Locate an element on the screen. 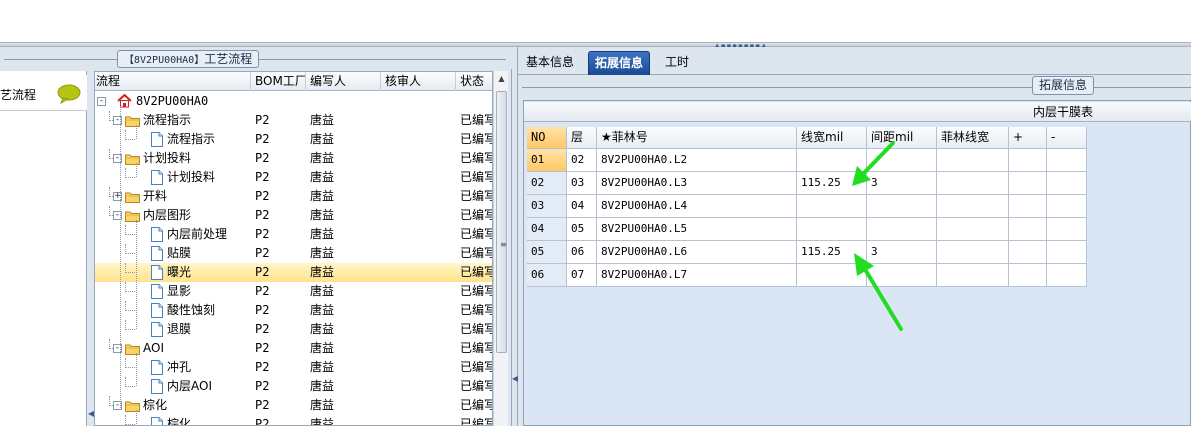 The height and width of the screenshot is (426, 1191). tree-row: 显影 P2 唐益 已编写 is located at coordinates (293, 291).